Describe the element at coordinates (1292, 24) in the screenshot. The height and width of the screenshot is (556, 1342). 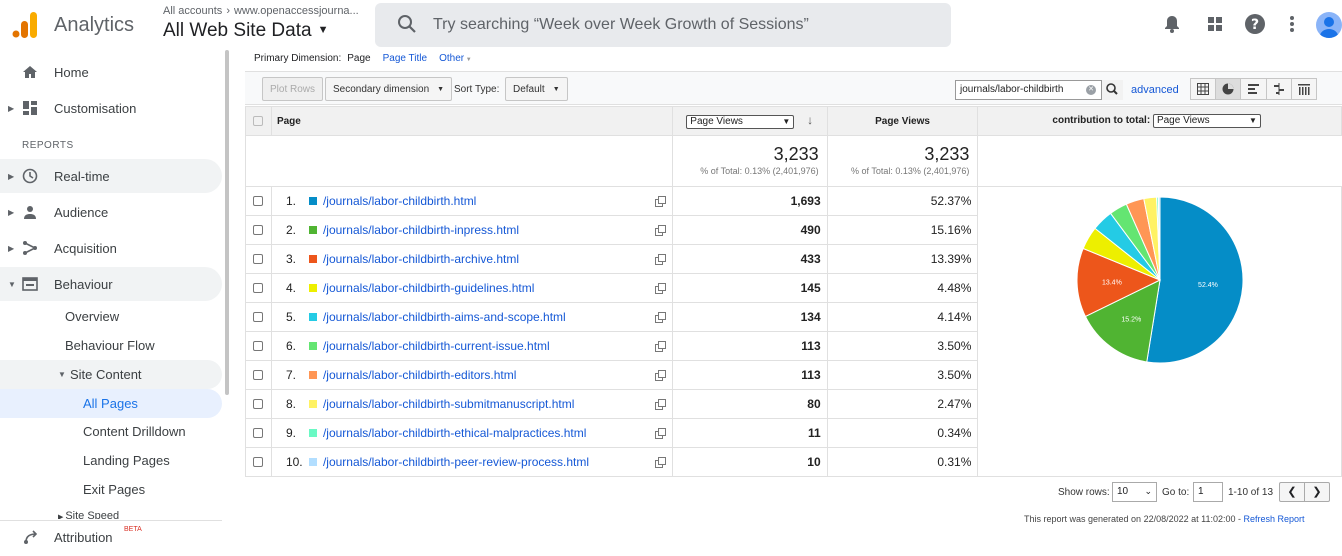
I see `more-vert-icon` at that location.